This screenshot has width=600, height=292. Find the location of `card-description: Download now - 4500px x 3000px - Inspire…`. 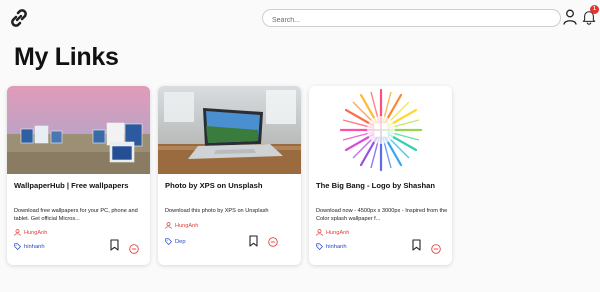

card-description: Download now - 4500px x 3000px - Inspire… is located at coordinates (382, 215).